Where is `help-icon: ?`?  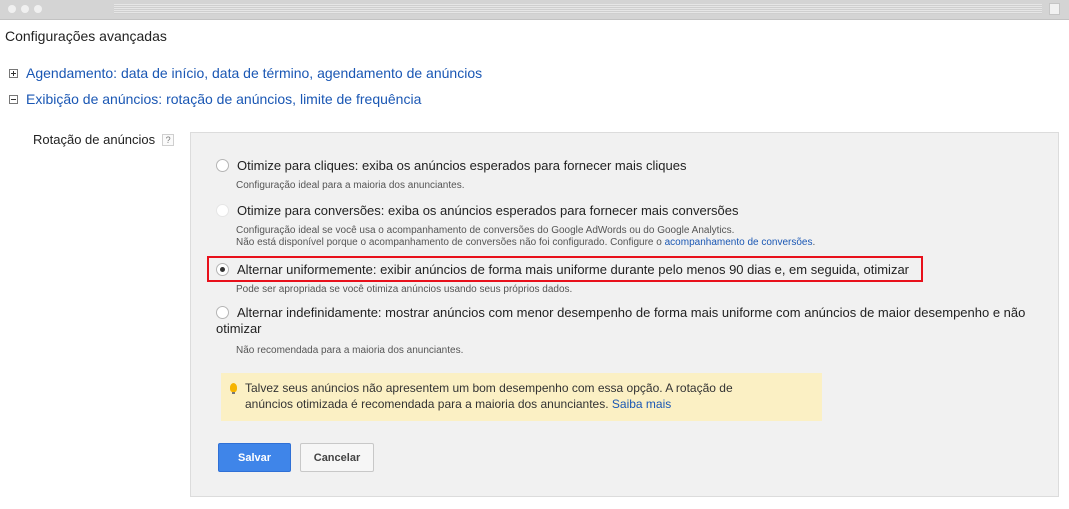 help-icon: ? is located at coordinates (168, 139).